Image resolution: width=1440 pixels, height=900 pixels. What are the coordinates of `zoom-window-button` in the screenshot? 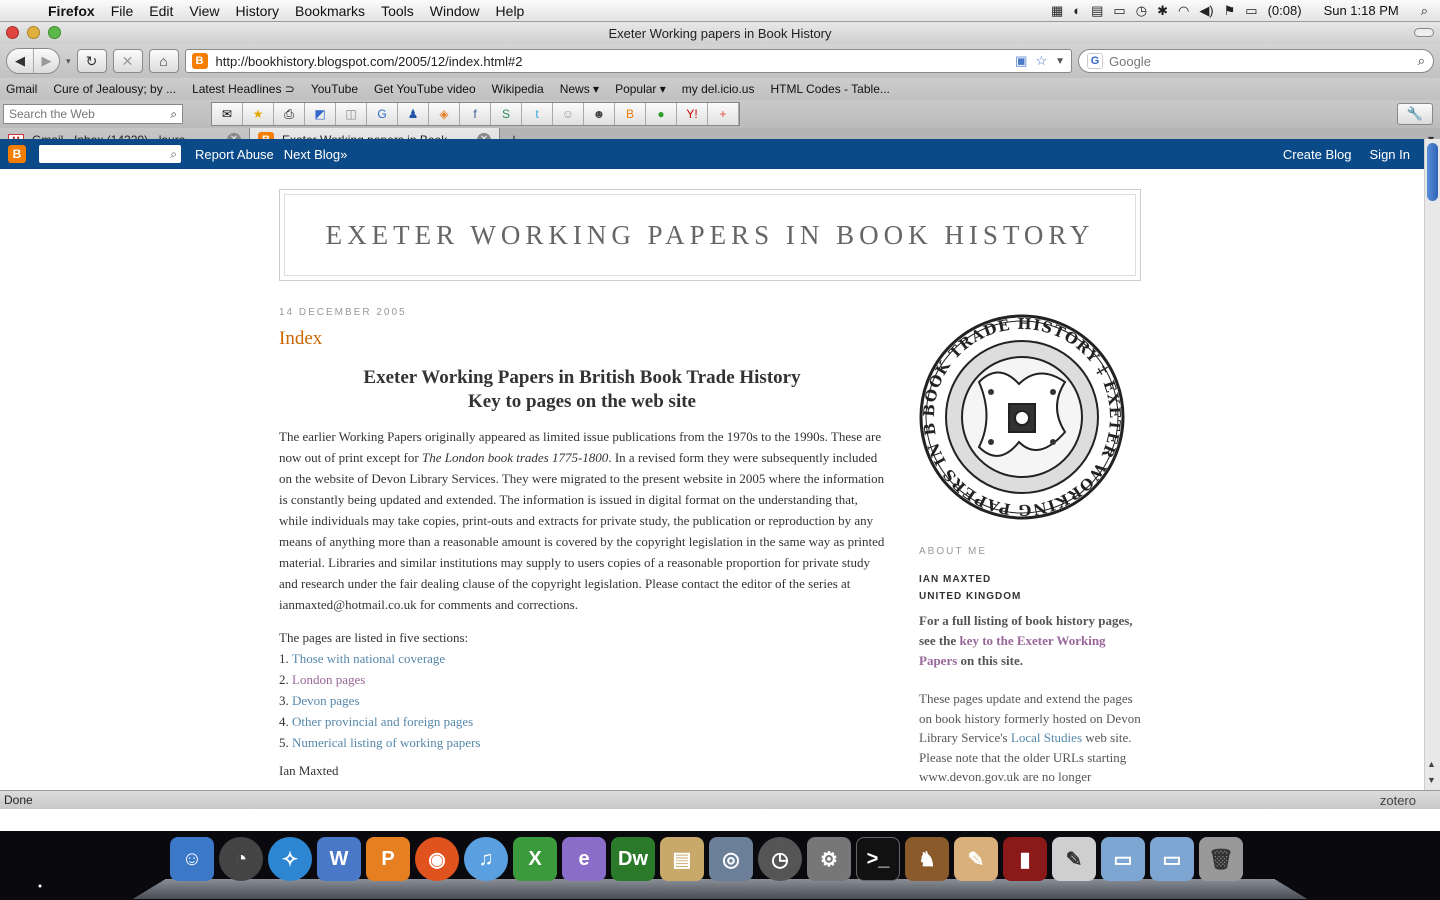 It's located at (54, 32).